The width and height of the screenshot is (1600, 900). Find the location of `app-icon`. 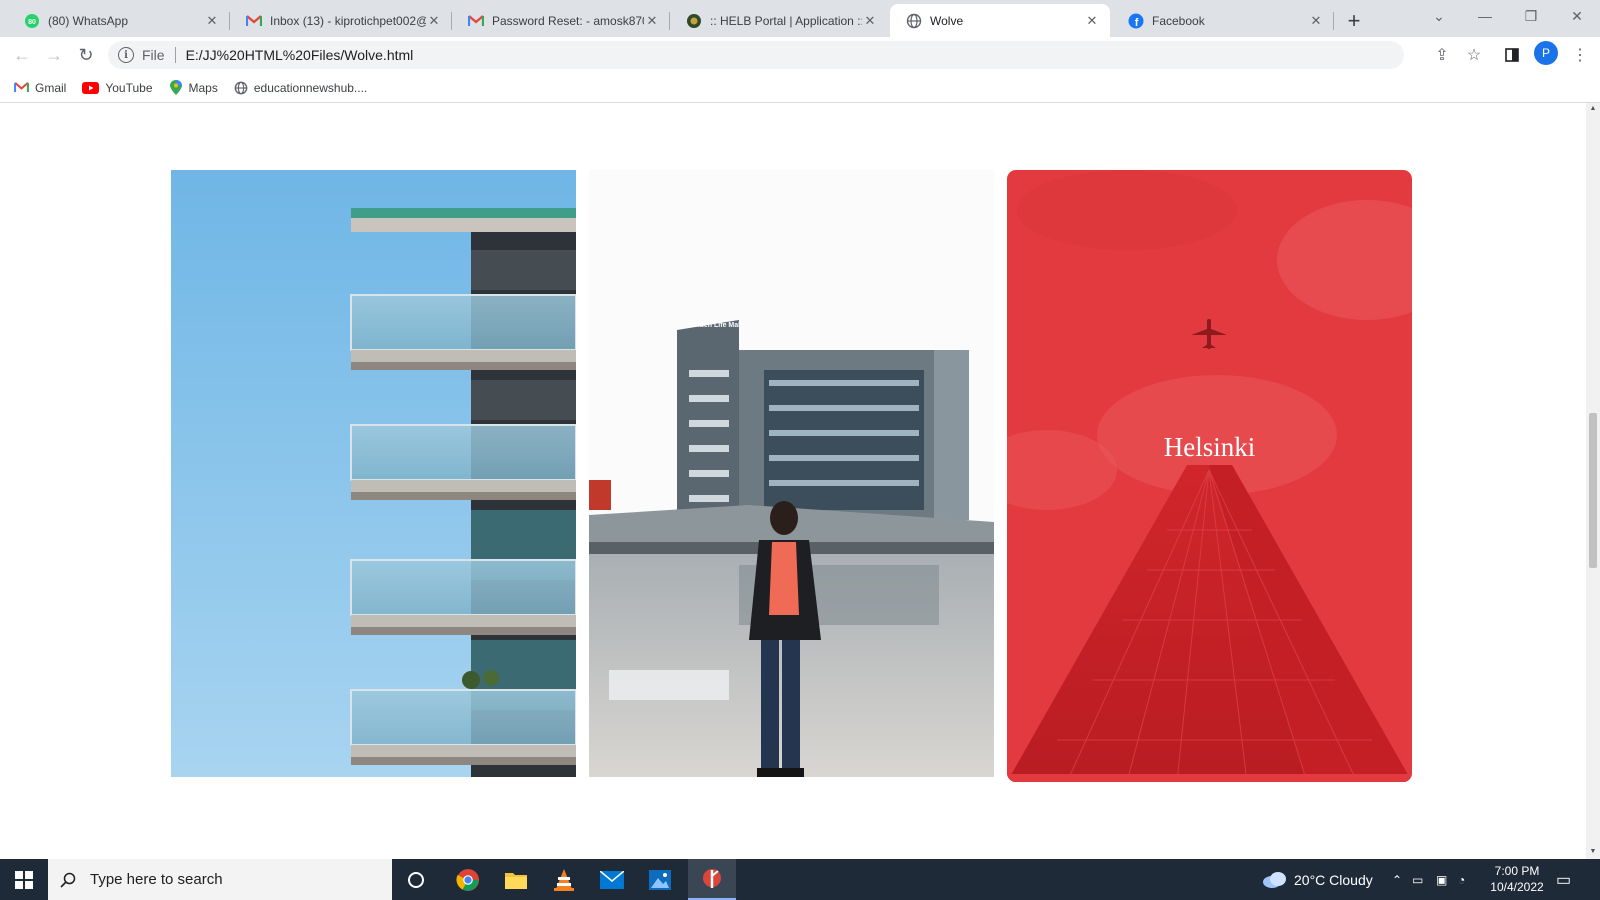

app-icon is located at coordinates (712, 879).